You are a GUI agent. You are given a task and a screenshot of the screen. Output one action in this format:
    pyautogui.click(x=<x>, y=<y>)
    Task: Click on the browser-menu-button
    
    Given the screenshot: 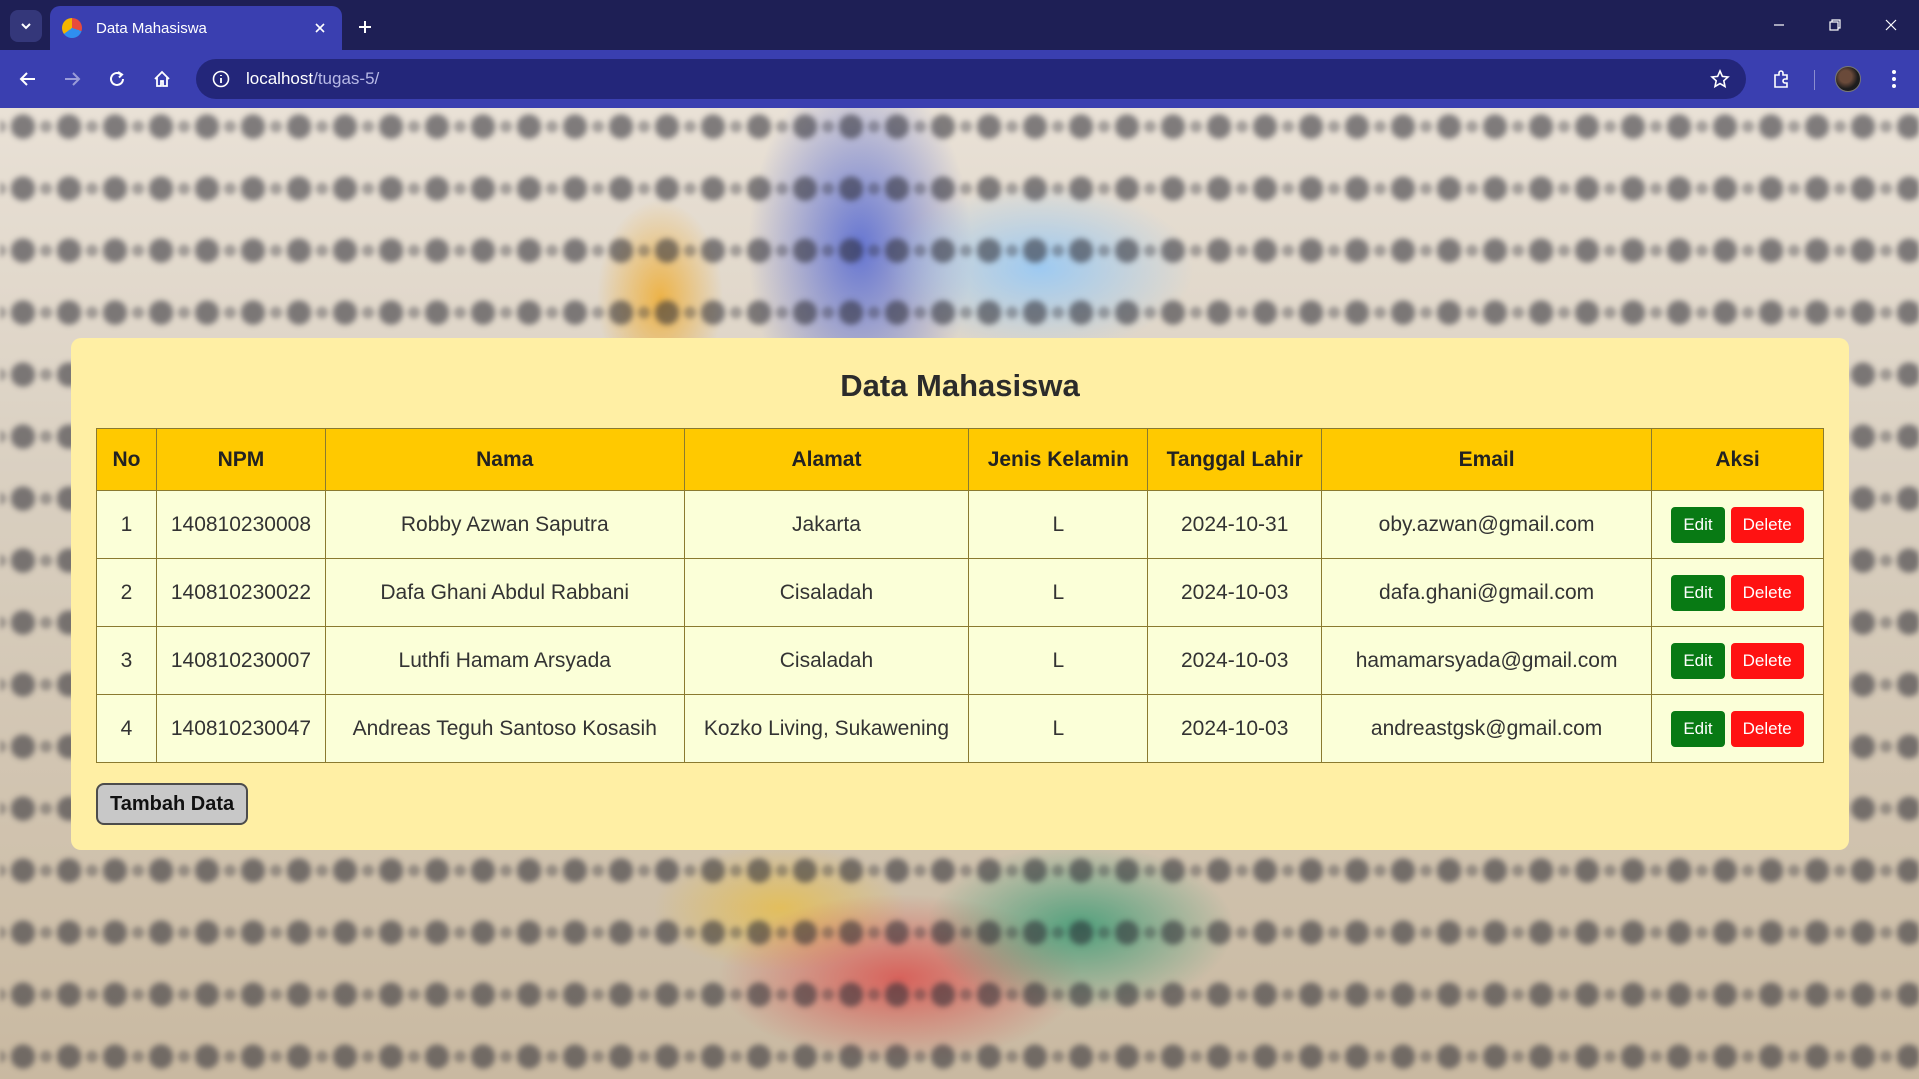 What is the action you would take?
    pyautogui.click(x=1894, y=79)
    